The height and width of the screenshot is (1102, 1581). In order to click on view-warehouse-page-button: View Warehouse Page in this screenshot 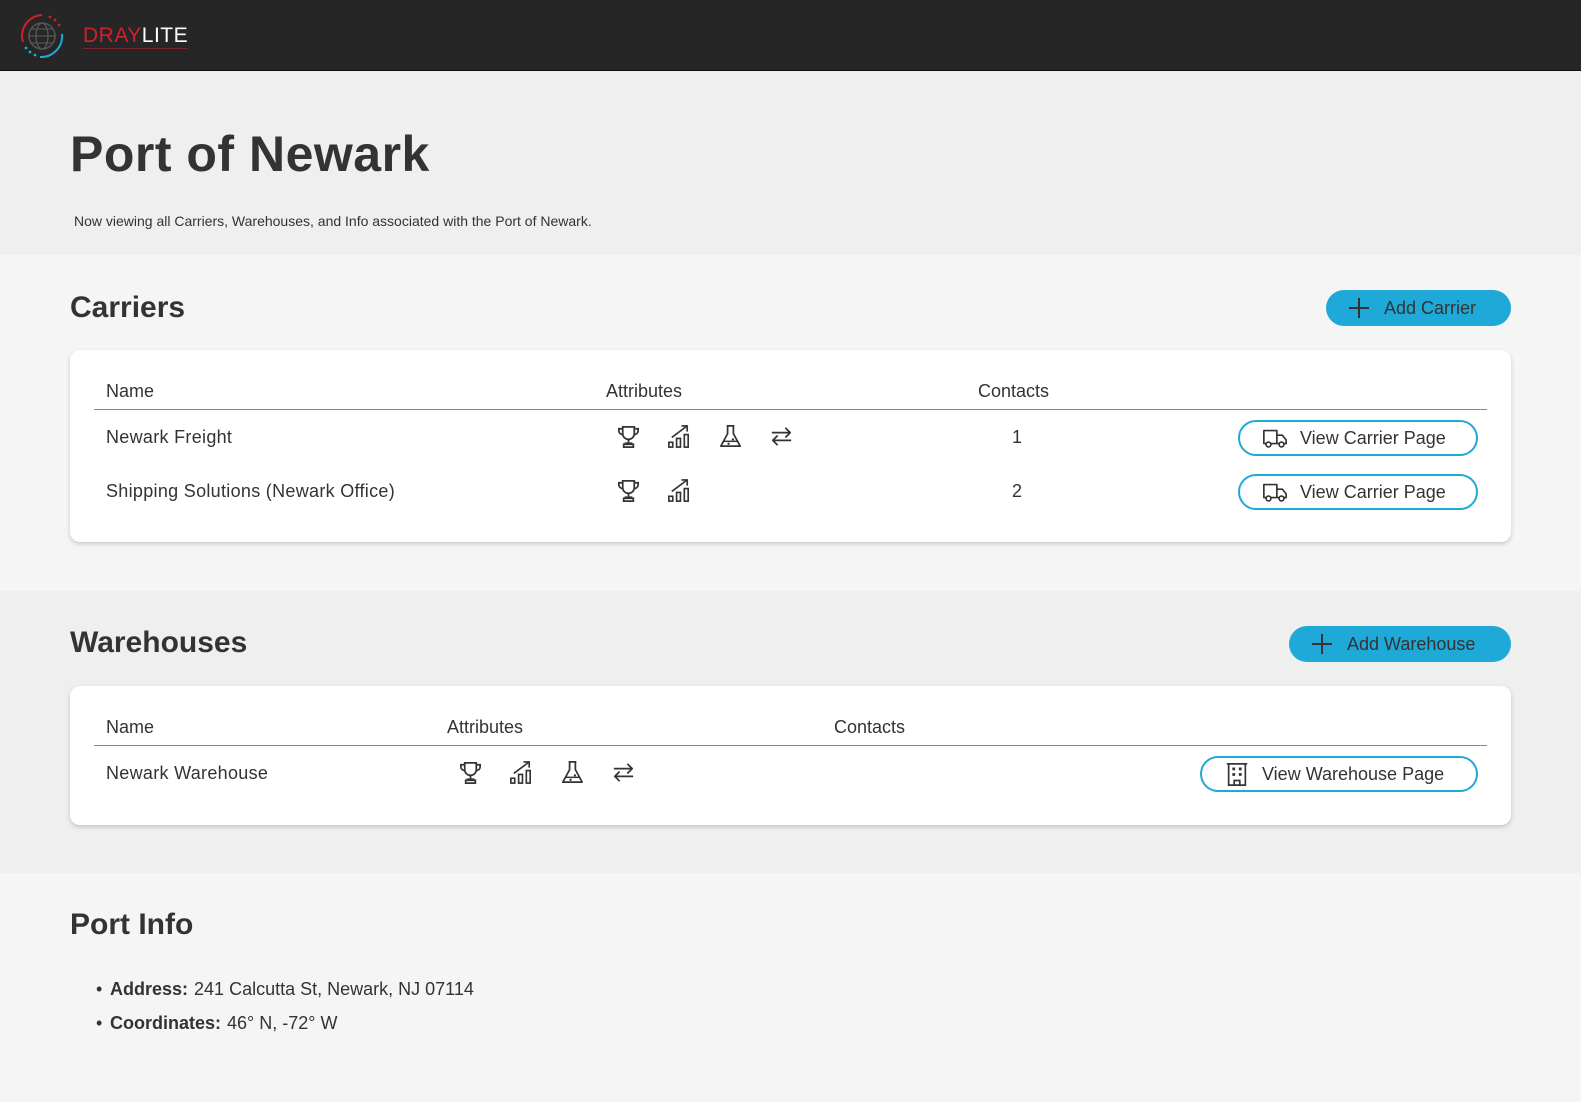, I will do `click(1339, 774)`.